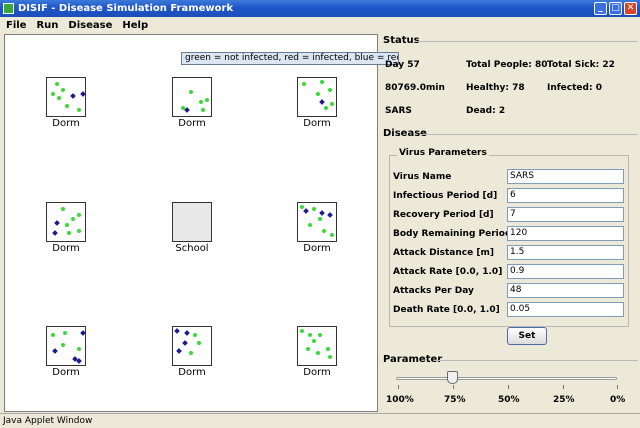 Image resolution: width=640 pixels, height=428 pixels. I want to click on menu-bar: File Run Disease Help, so click(320, 25).